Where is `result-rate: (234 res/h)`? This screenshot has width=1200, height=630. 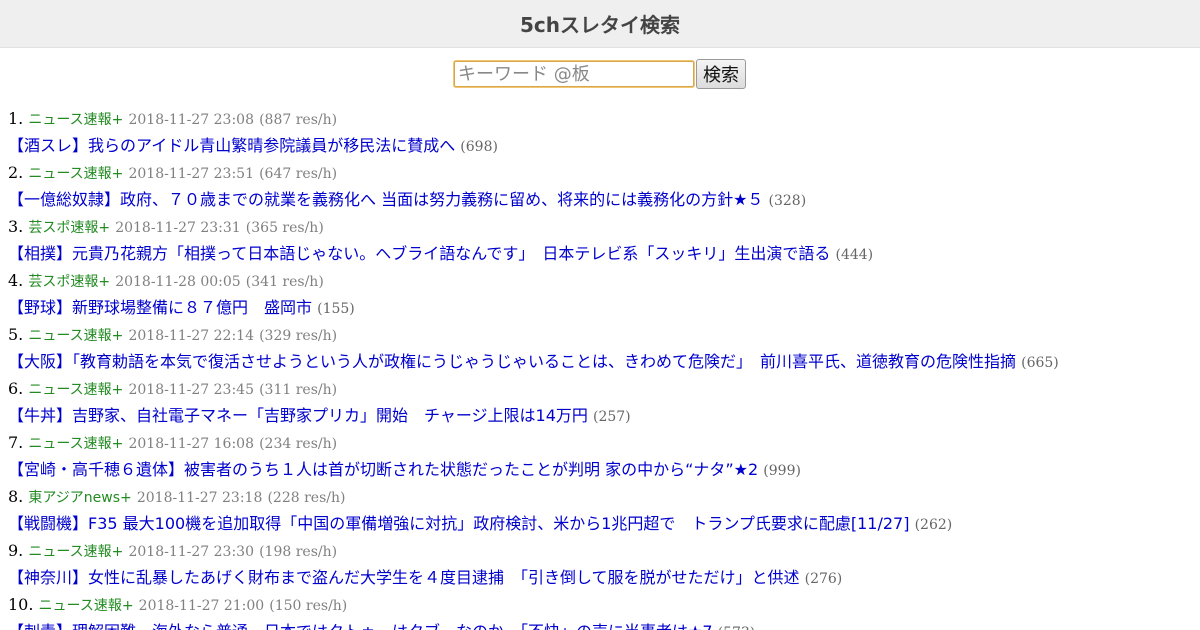
result-rate: (234 res/h) is located at coordinates (298, 444).